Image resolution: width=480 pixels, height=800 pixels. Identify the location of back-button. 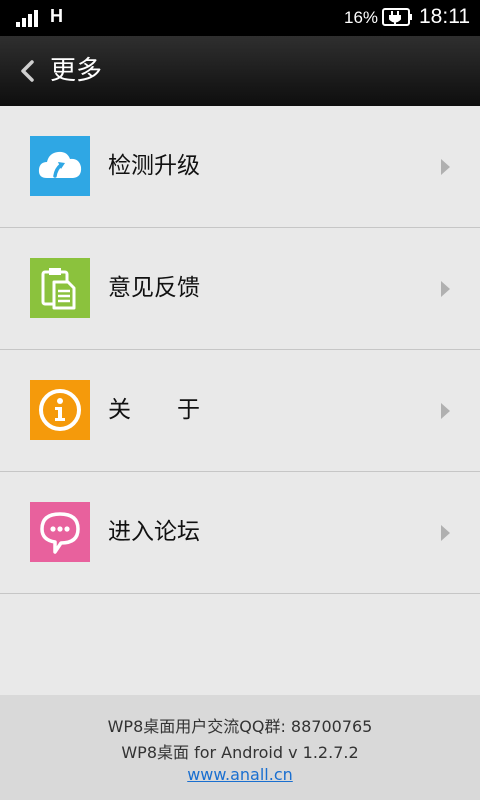
(28, 71).